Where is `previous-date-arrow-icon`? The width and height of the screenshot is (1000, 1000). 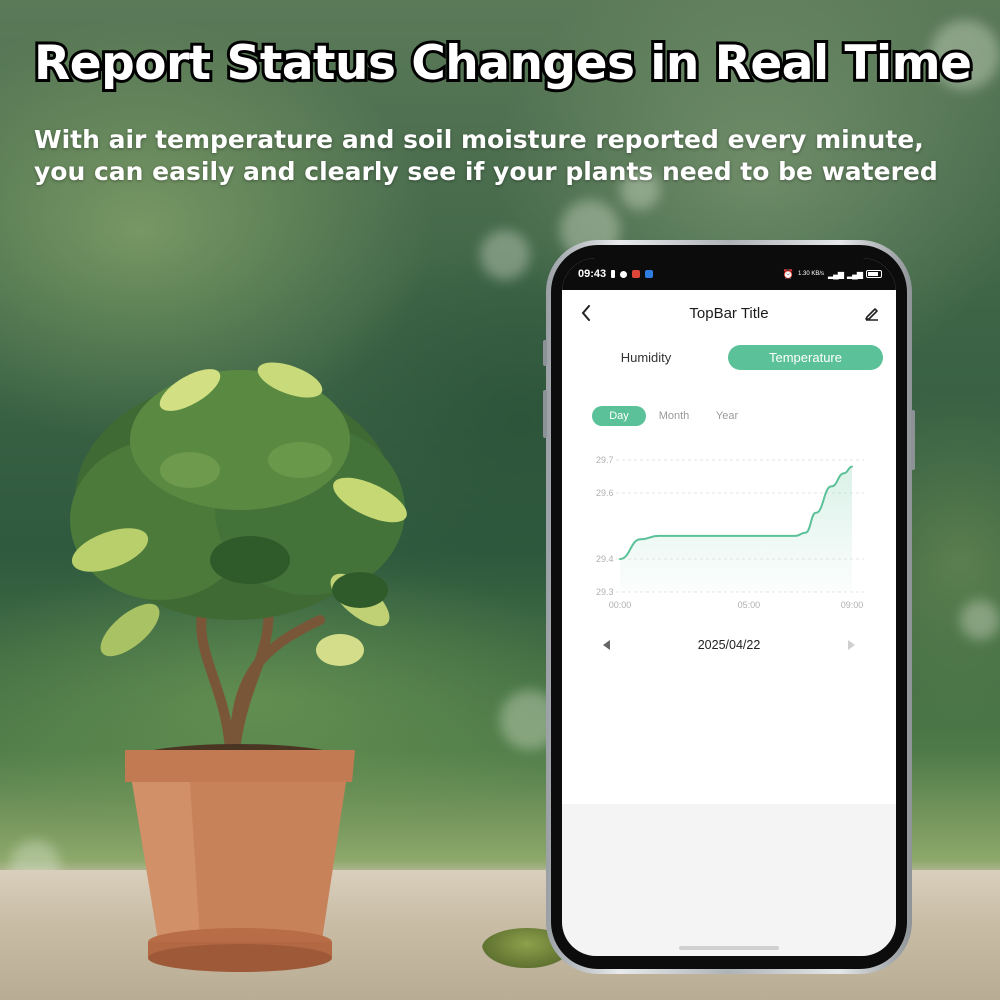
previous-date-arrow-icon is located at coordinates (607, 645).